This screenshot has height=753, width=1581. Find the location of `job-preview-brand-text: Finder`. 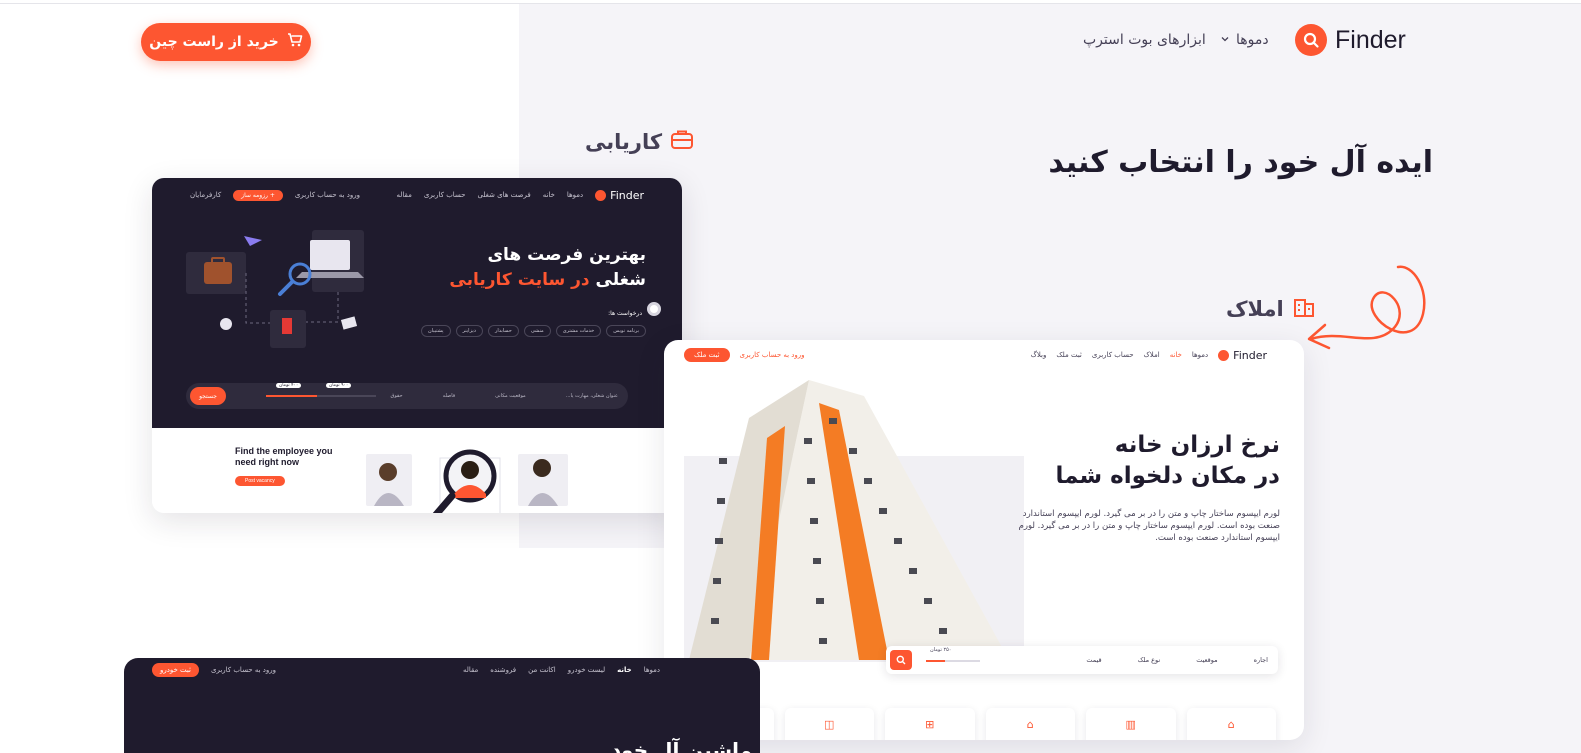

job-preview-brand-text: Finder is located at coordinates (627, 195).